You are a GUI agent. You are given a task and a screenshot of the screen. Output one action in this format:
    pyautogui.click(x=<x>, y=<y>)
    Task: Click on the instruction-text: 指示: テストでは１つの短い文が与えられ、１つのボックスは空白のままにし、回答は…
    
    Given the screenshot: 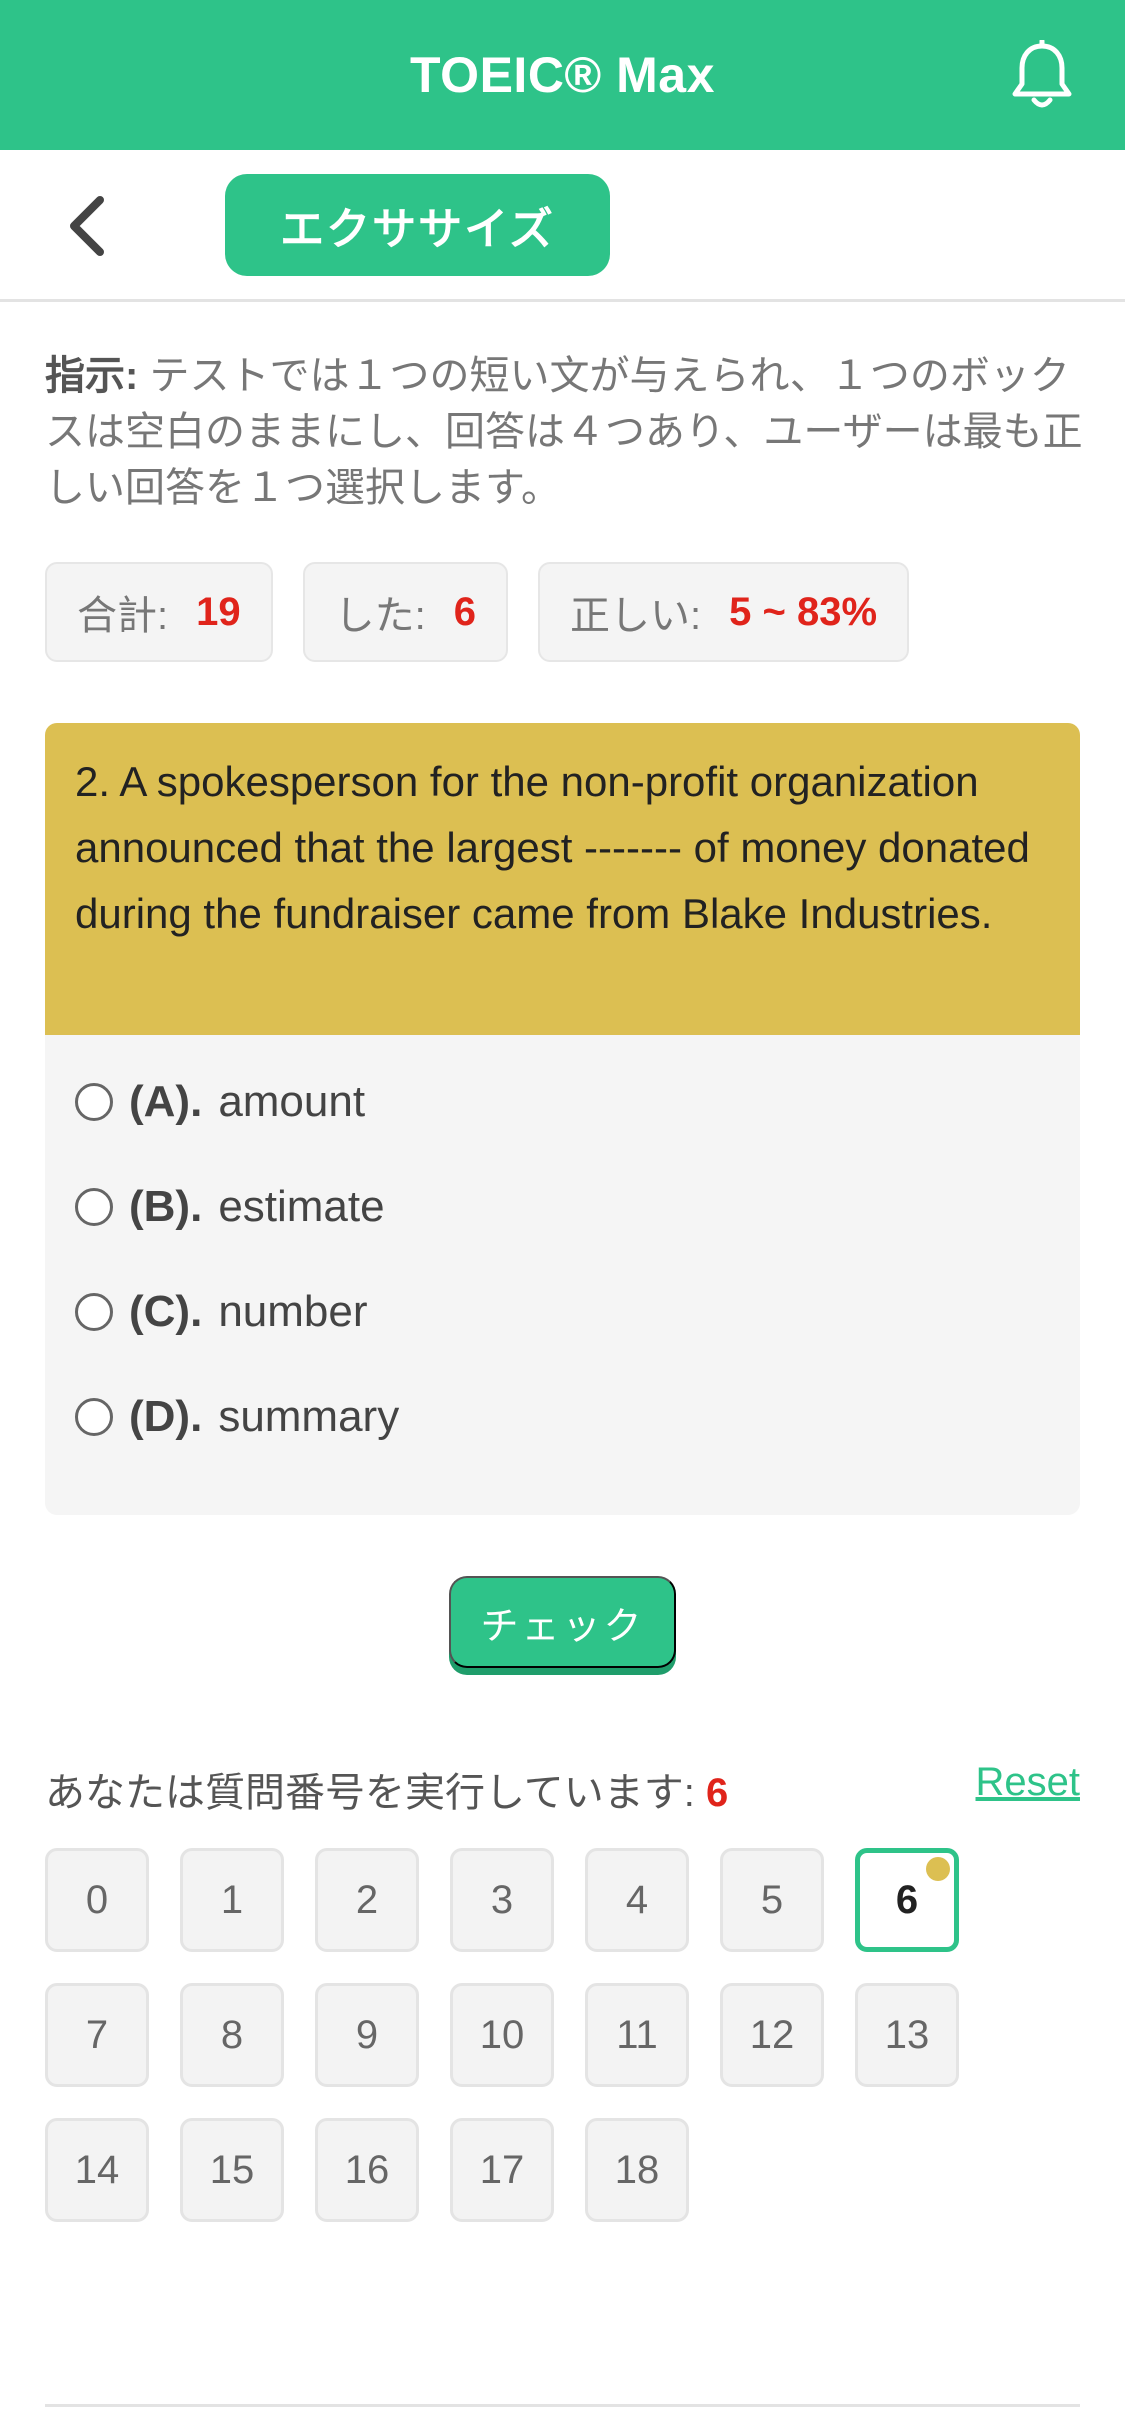 What is the action you would take?
    pyautogui.click(x=565, y=432)
    